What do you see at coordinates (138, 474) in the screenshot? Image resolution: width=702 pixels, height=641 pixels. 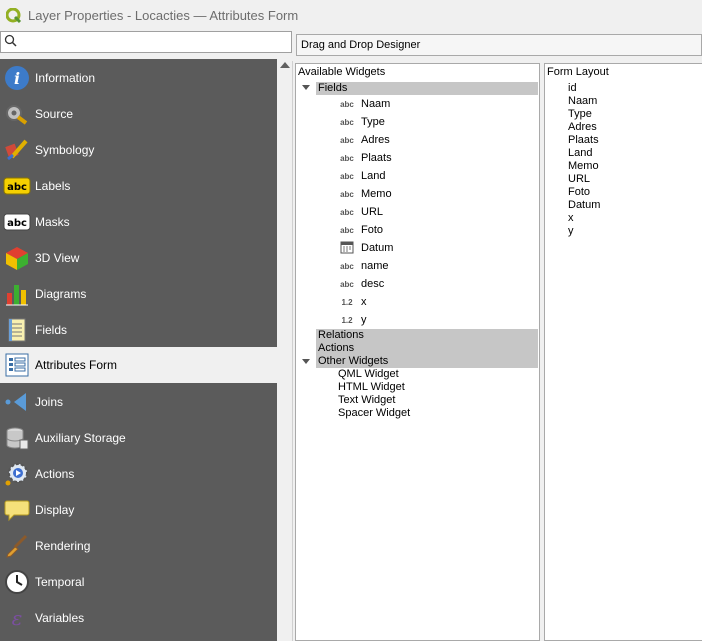 I see `sidebar-item-actions: Actions` at bounding box center [138, 474].